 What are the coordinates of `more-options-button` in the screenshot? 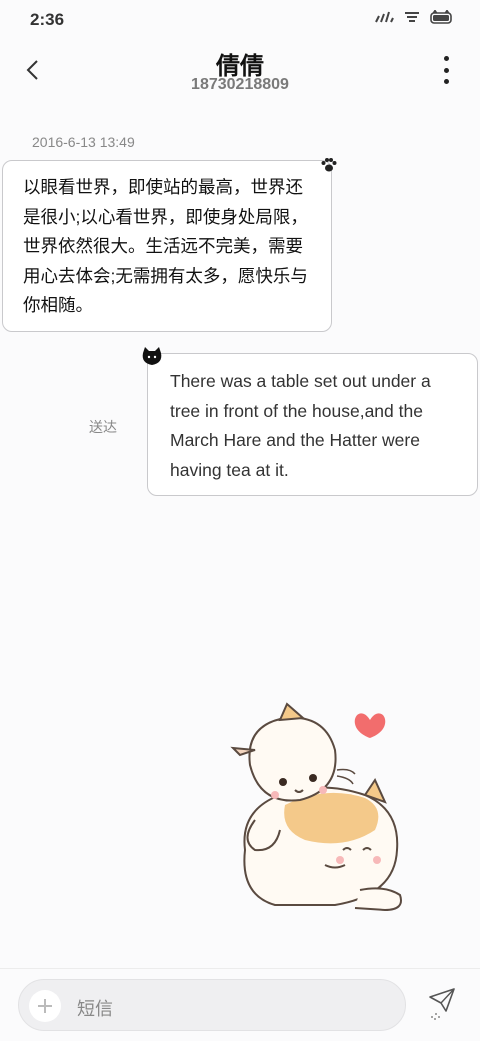 It's located at (446, 70).